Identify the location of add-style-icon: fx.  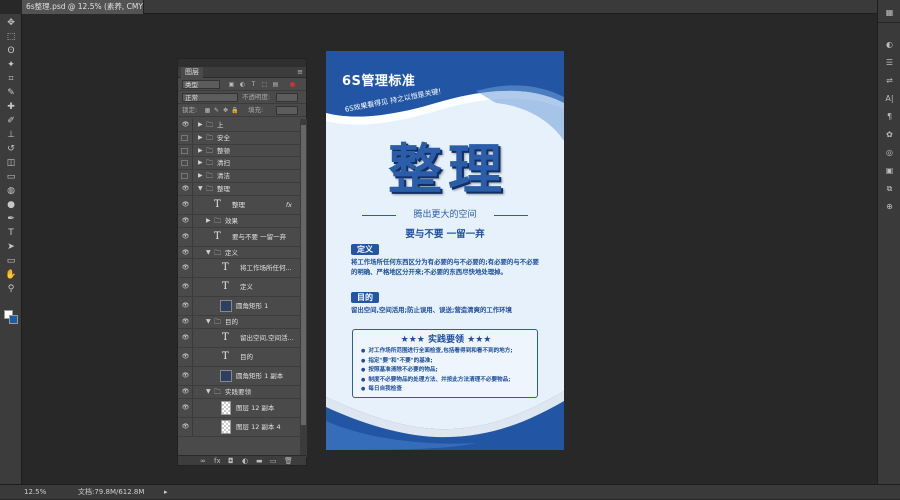
(217, 461).